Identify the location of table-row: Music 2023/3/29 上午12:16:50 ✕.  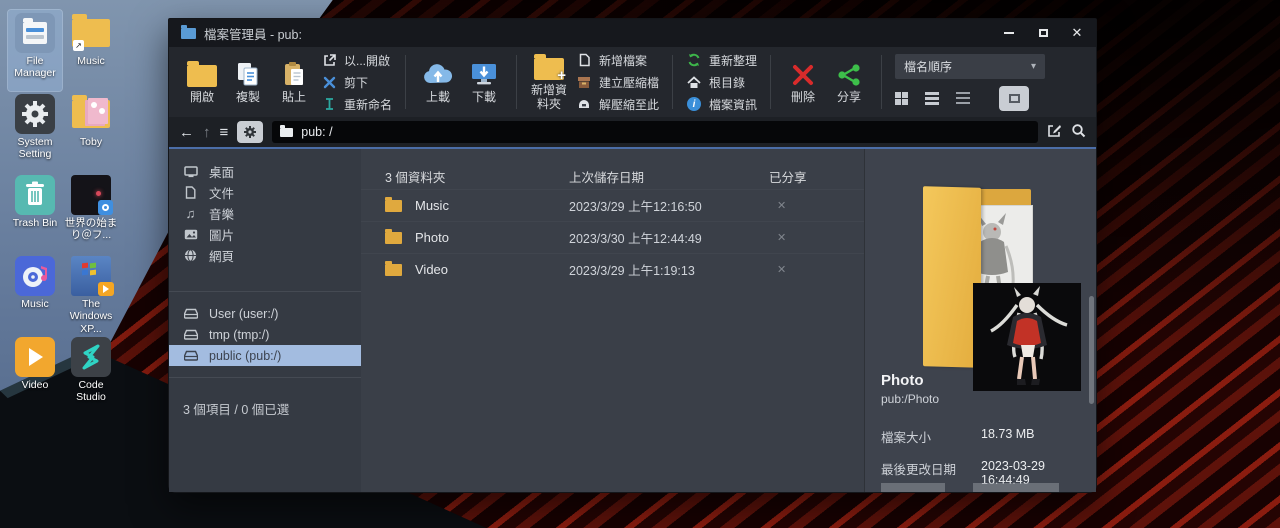
(612, 205).